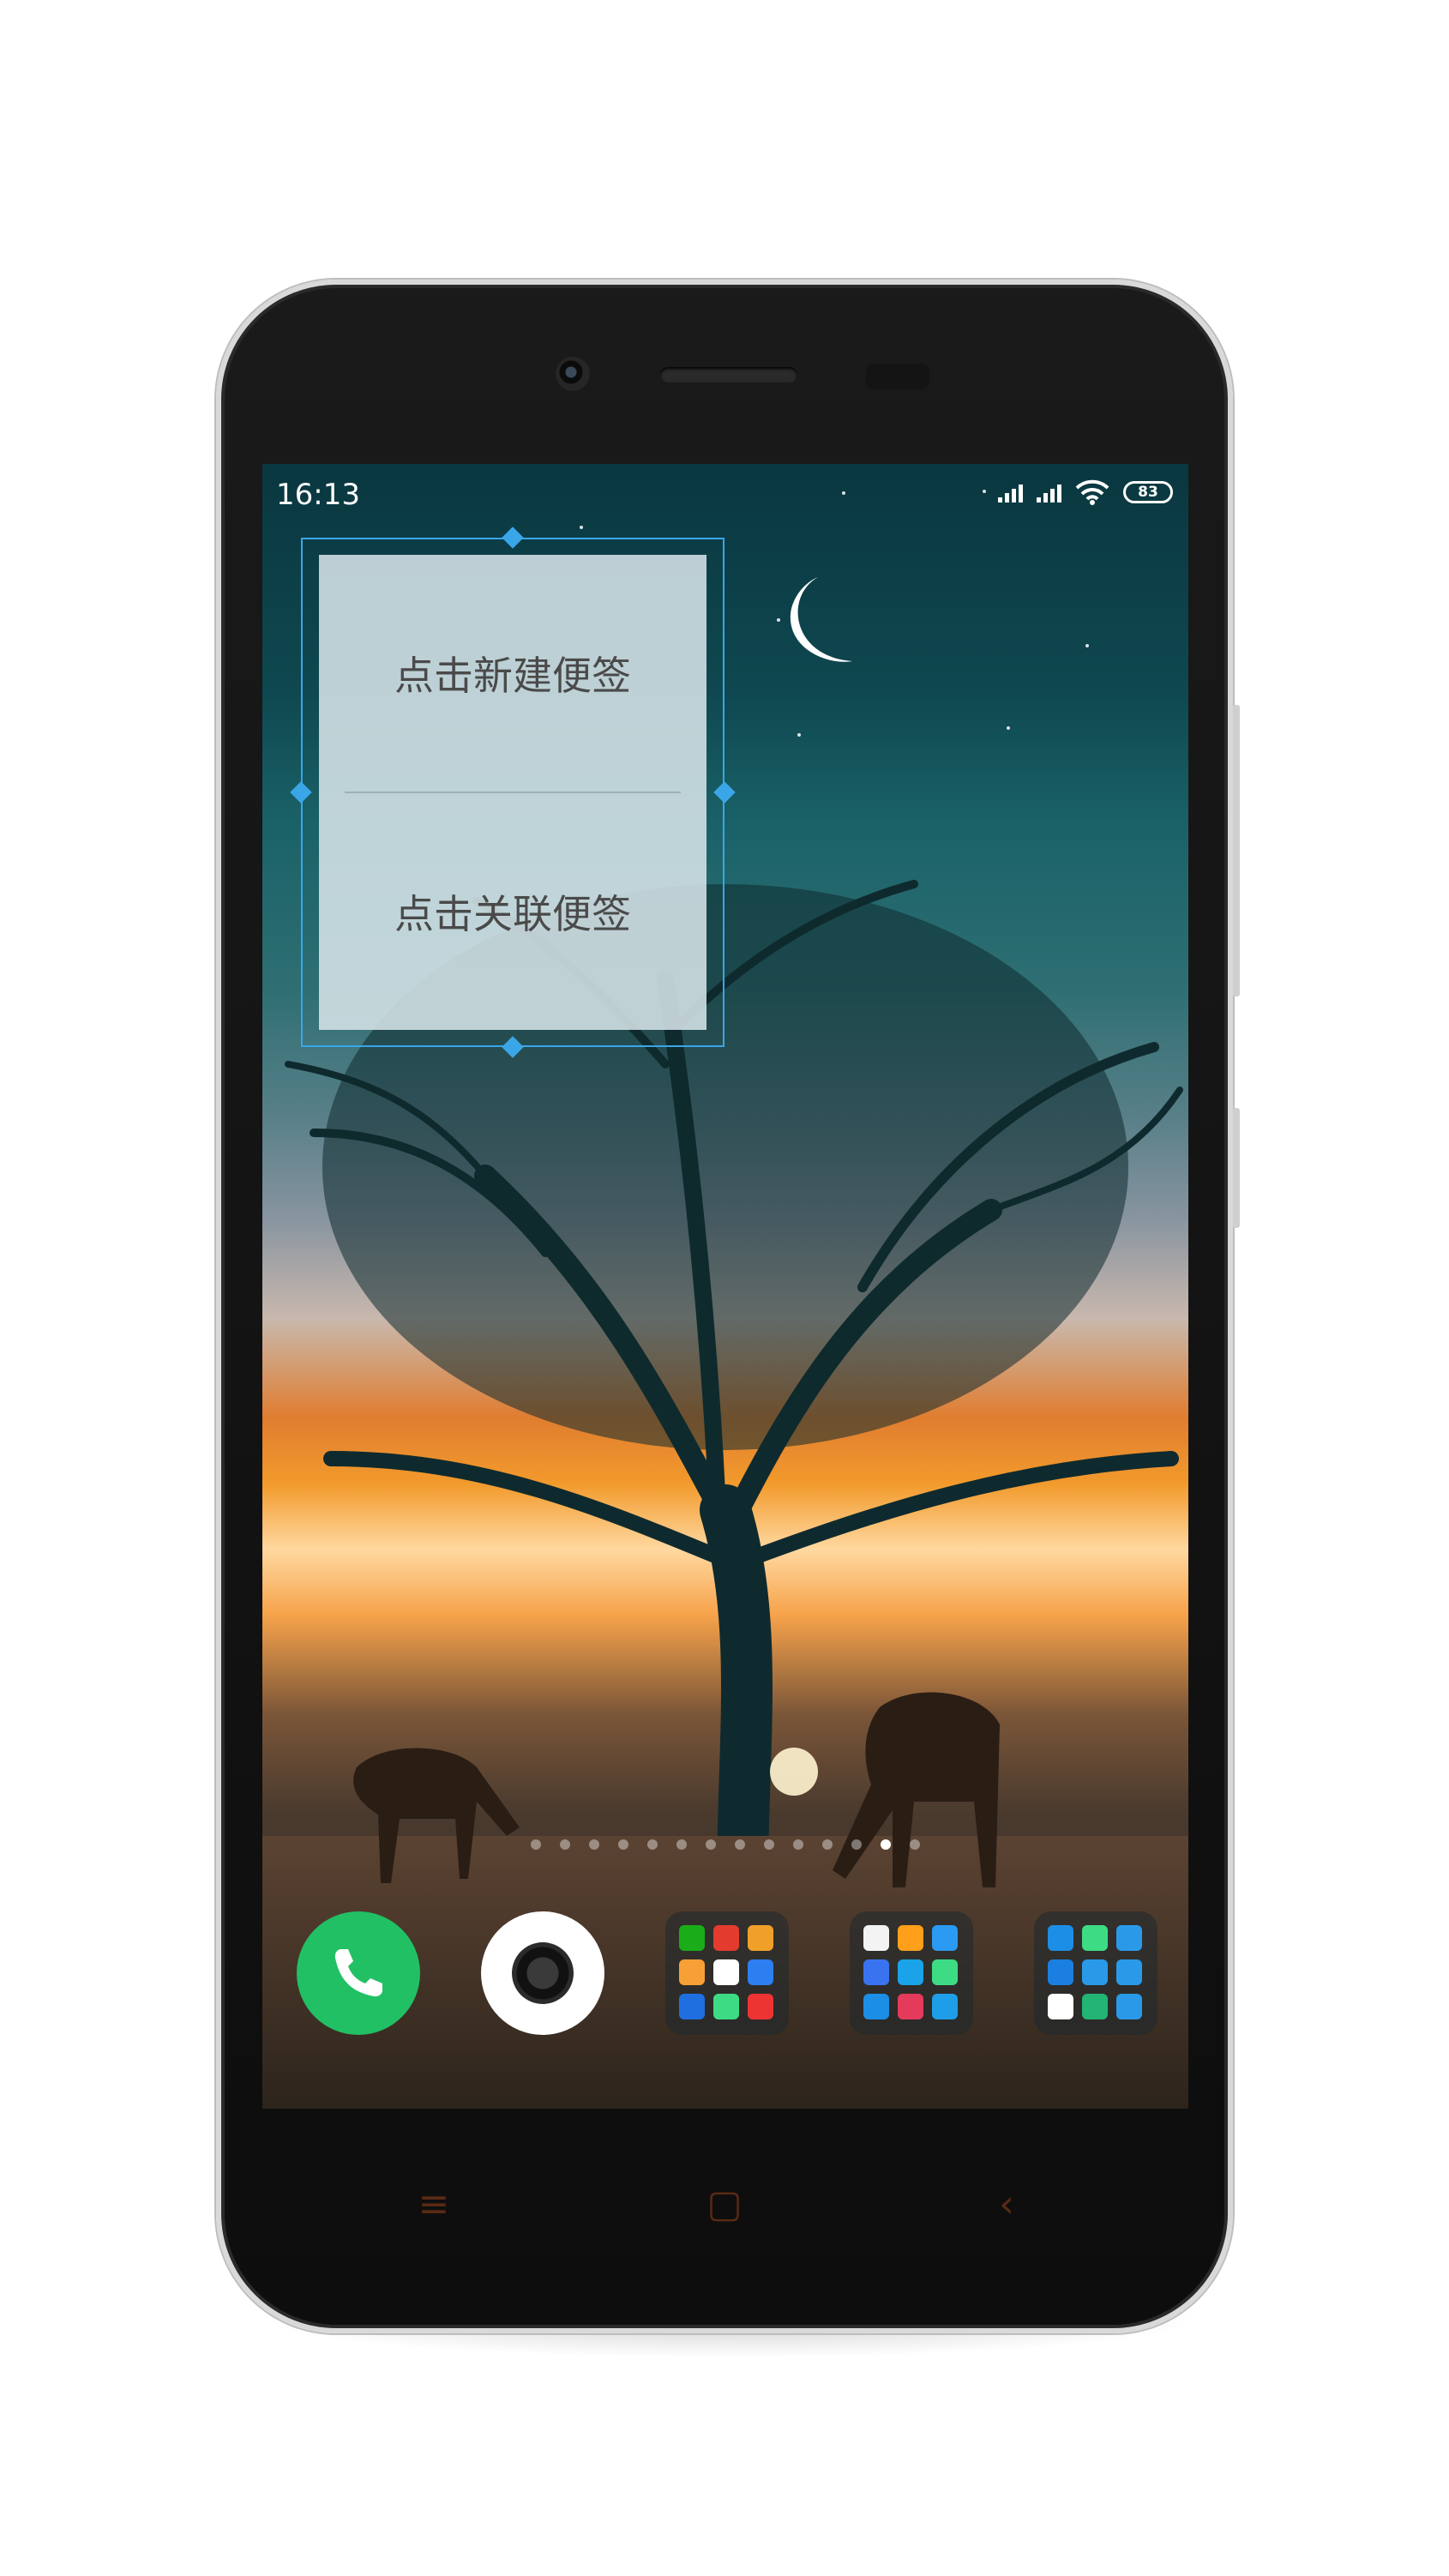  What do you see at coordinates (821, 619) in the screenshot?
I see `moon-icon` at bounding box center [821, 619].